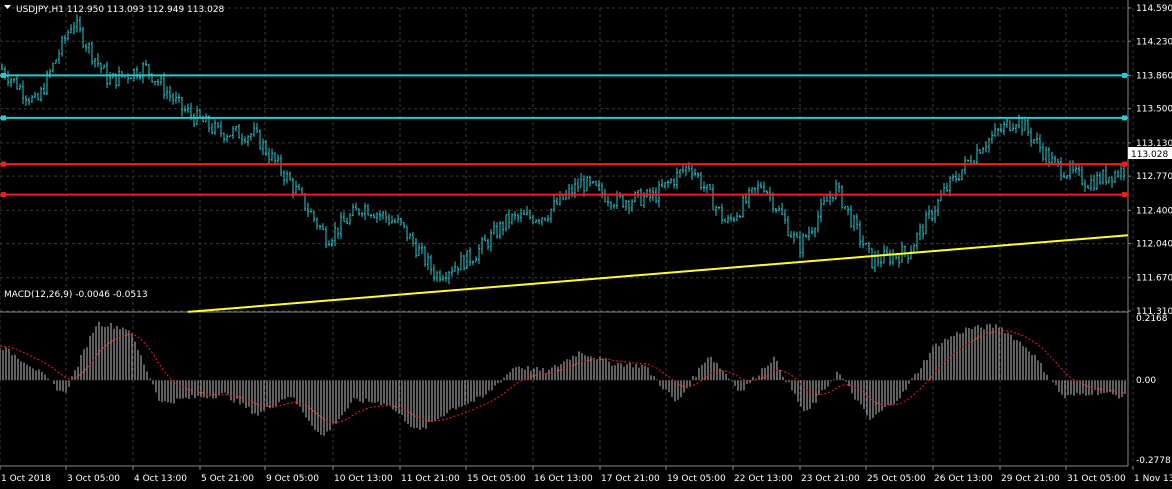 This screenshot has width=1172, height=489. I want to click on macd-tick-label: 0.2168, so click(1152, 319).